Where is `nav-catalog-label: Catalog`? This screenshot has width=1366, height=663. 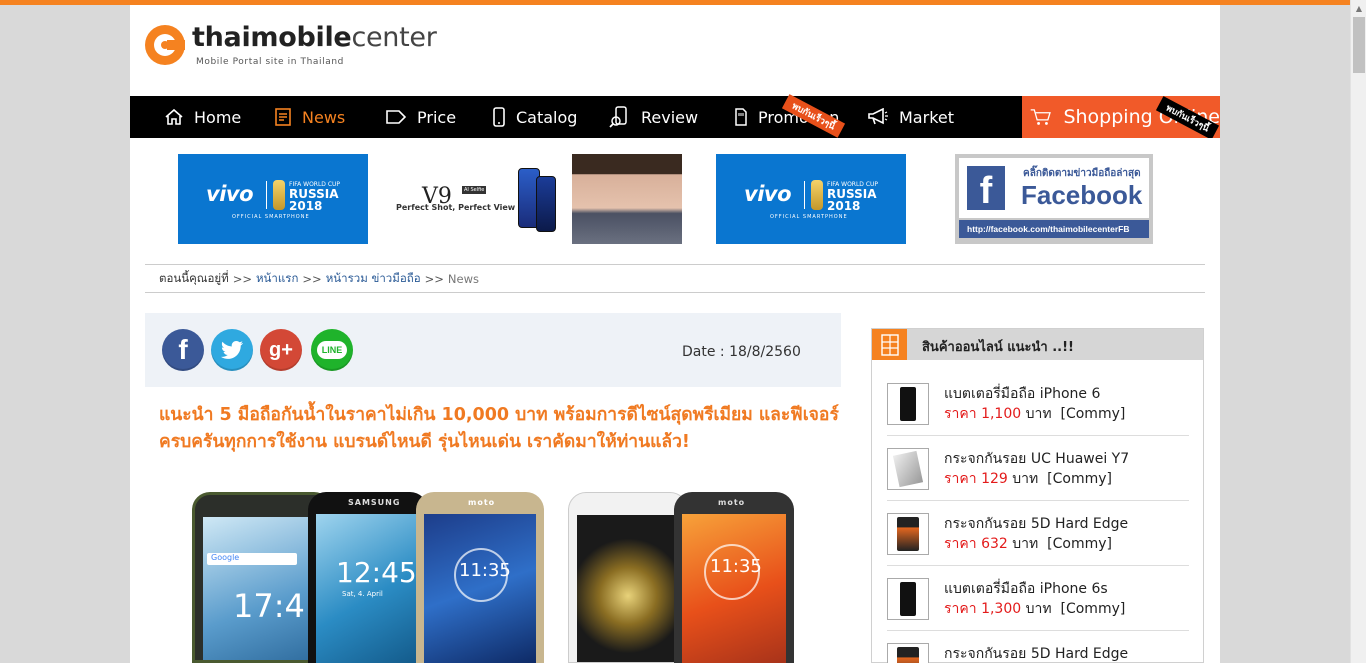
nav-catalog-label: Catalog is located at coordinates (547, 117).